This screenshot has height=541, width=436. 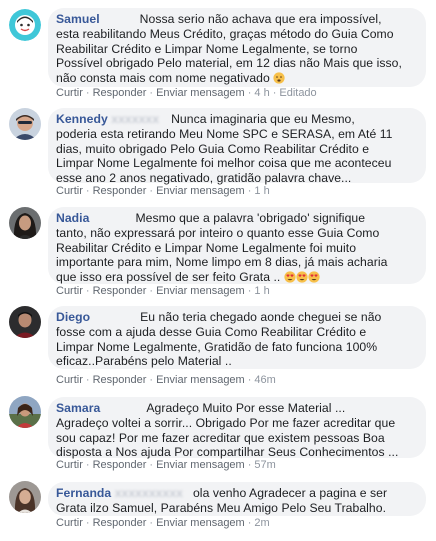 I want to click on comment-actions: Curtir · Responder · Enviar mensagem · 57m, so click(x=166, y=465).